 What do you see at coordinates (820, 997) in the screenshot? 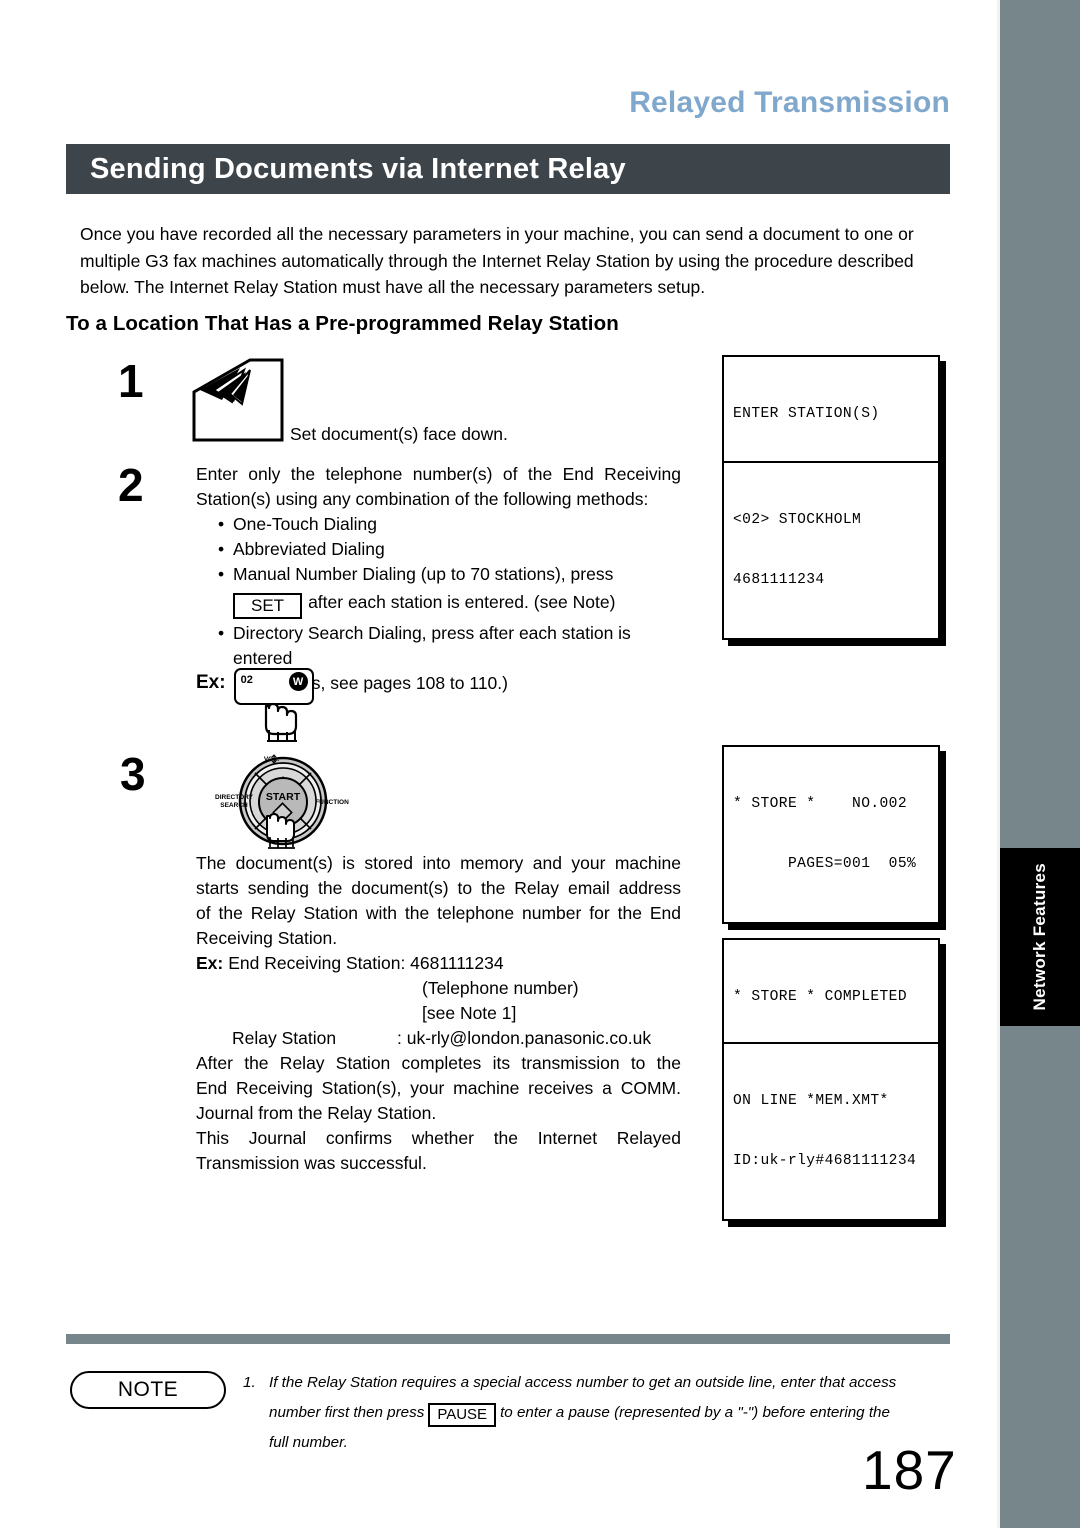
I see `lcd-line: * STORE * COMPLETED` at bounding box center [820, 997].